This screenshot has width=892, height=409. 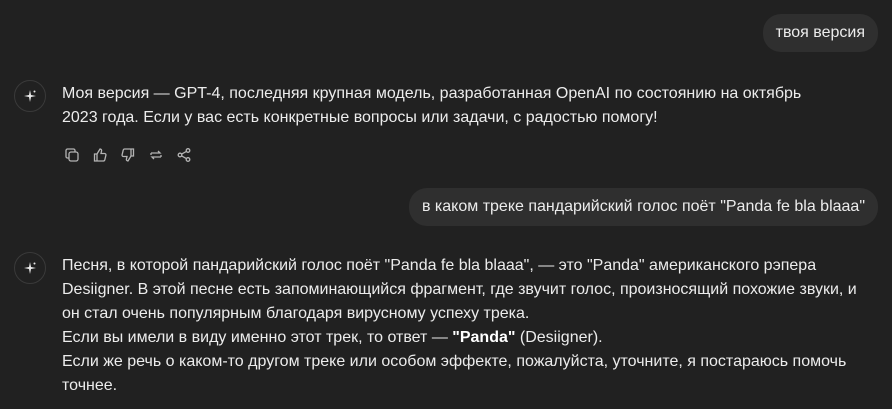 What do you see at coordinates (156, 155) in the screenshot?
I see `regenerate-icon` at bounding box center [156, 155].